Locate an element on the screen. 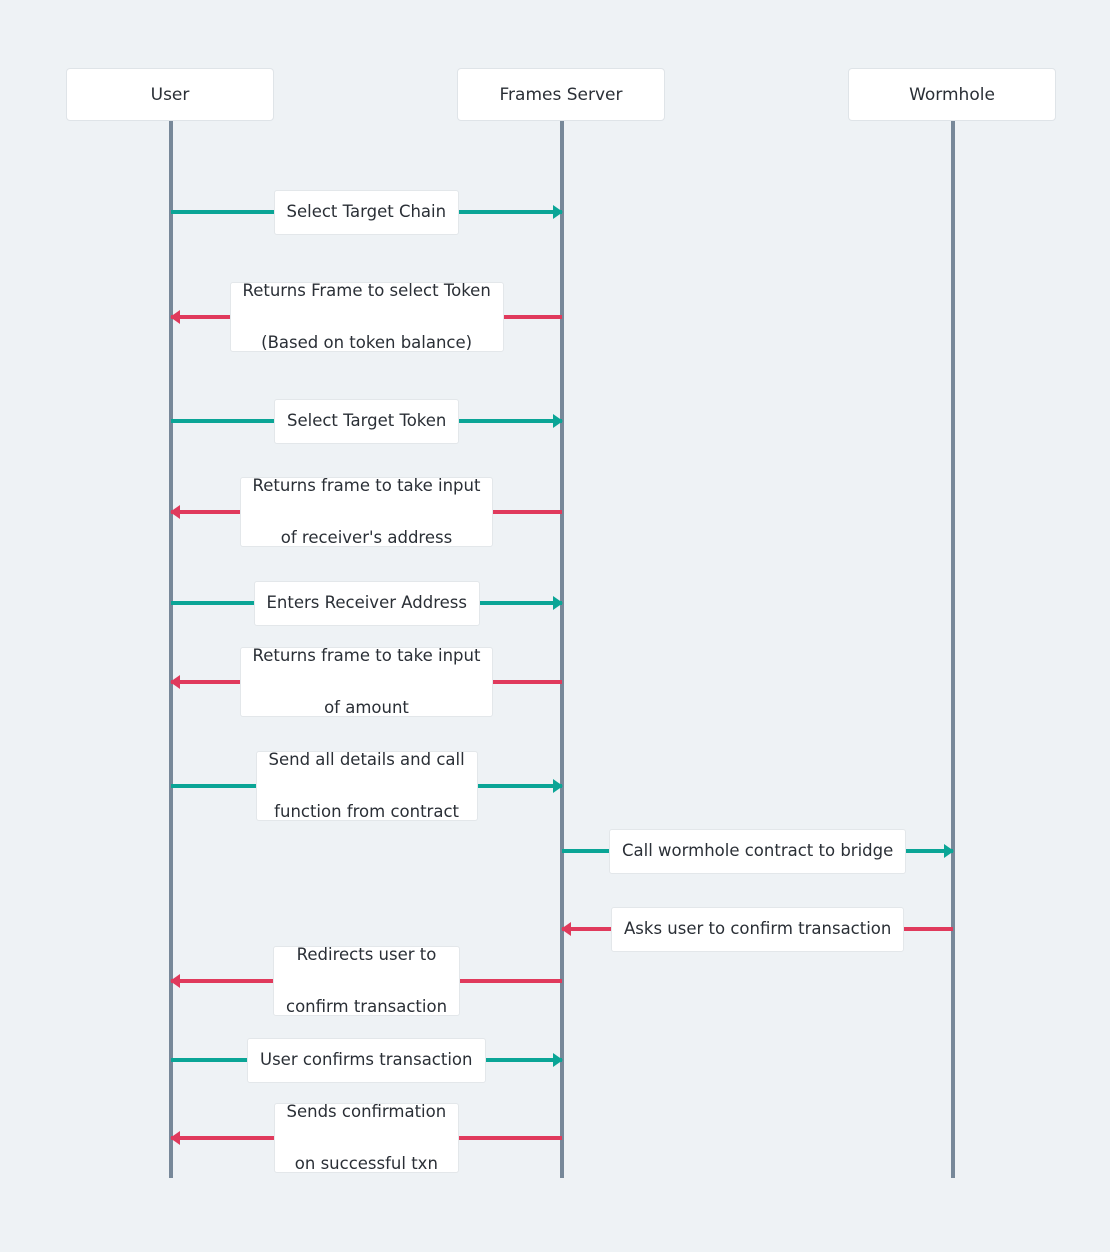 The height and width of the screenshot is (1252, 1110). actor-label: Frames Server is located at coordinates (561, 94).